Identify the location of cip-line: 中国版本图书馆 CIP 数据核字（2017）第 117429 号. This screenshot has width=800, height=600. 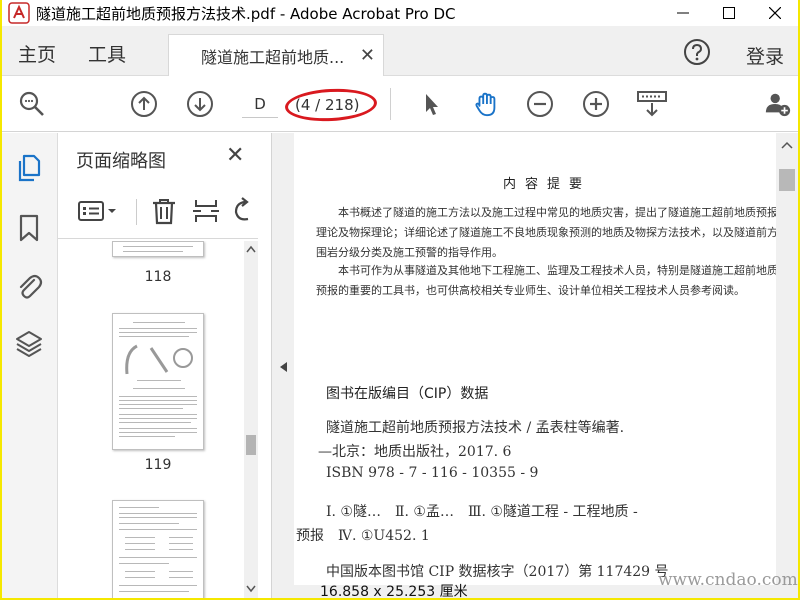
(497, 572).